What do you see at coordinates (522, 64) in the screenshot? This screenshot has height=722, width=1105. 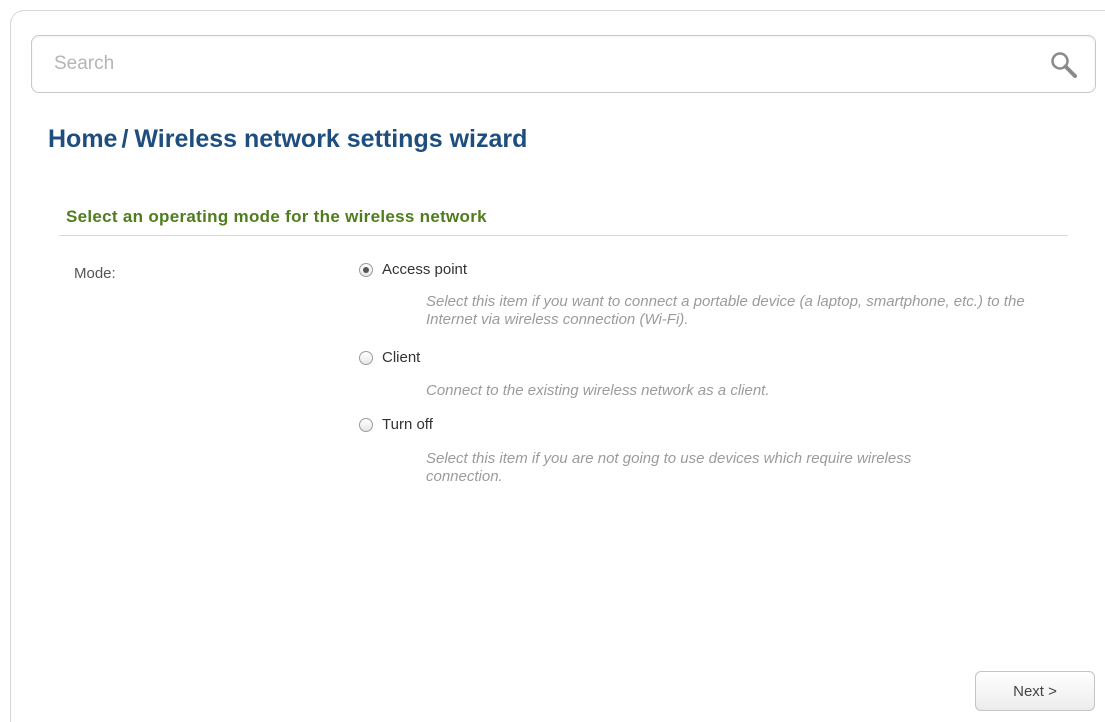 I see `search-input` at bounding box center [522, 64].